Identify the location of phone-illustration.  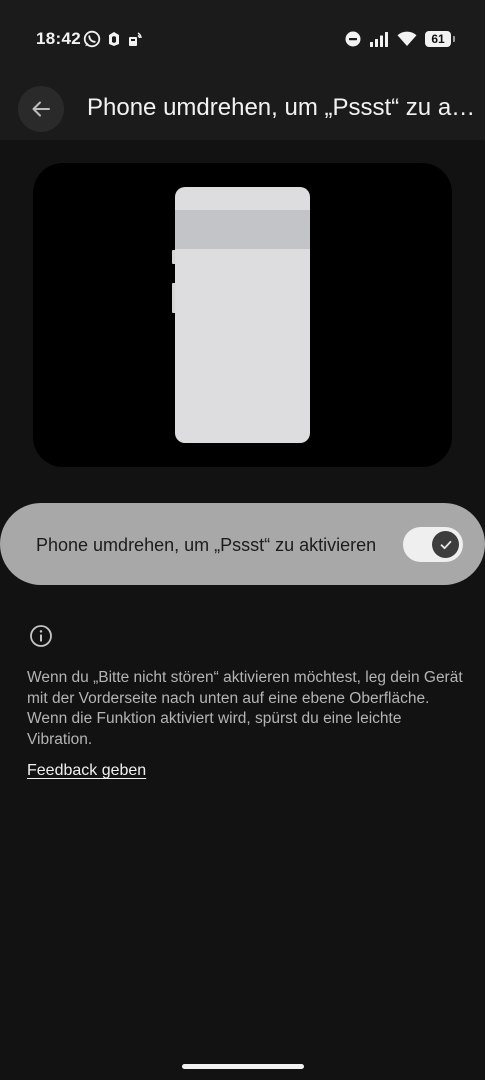
(242, 315).